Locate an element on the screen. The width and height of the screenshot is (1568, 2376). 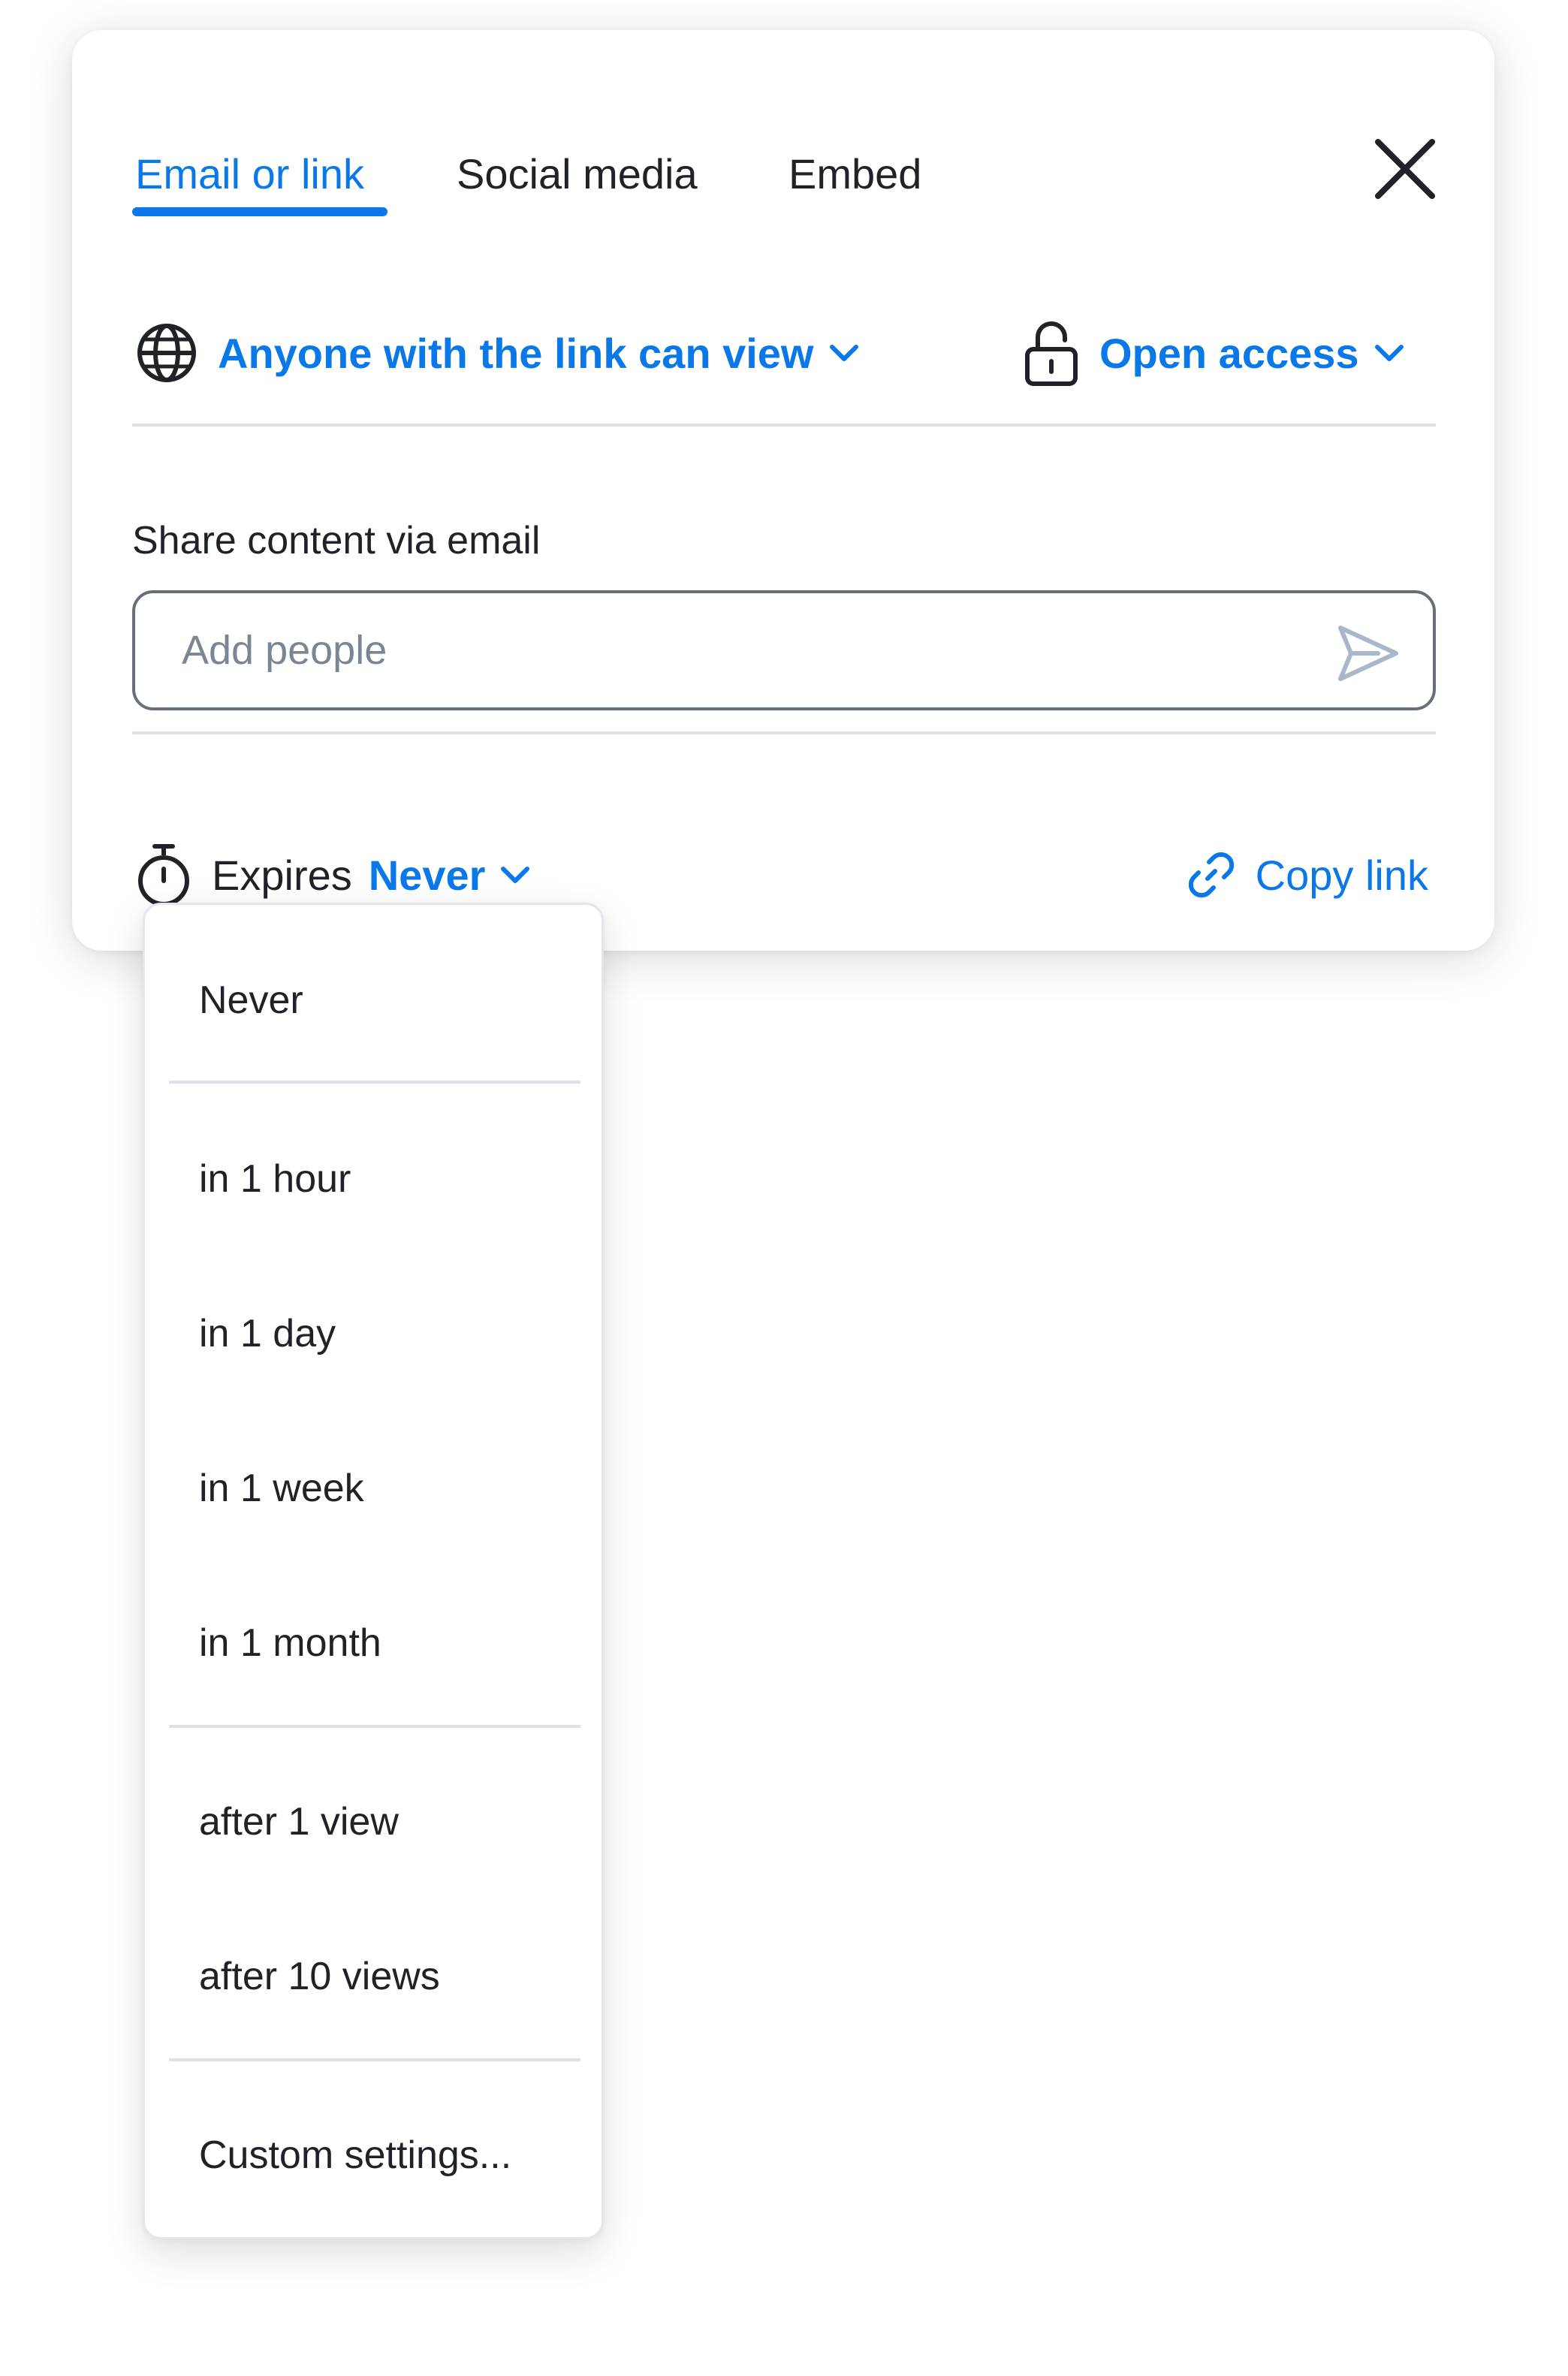
active-tab-indicator is located at coordinates (259, 212).